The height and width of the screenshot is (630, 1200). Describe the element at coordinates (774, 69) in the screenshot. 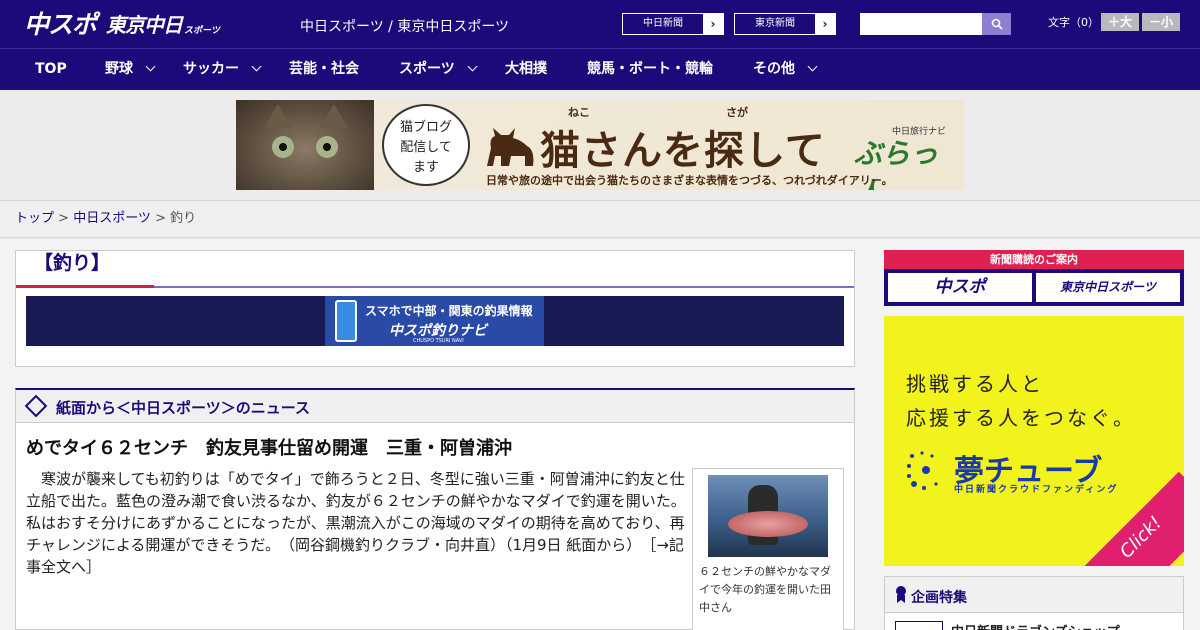

I see `nav-item-label: その他` at that location.